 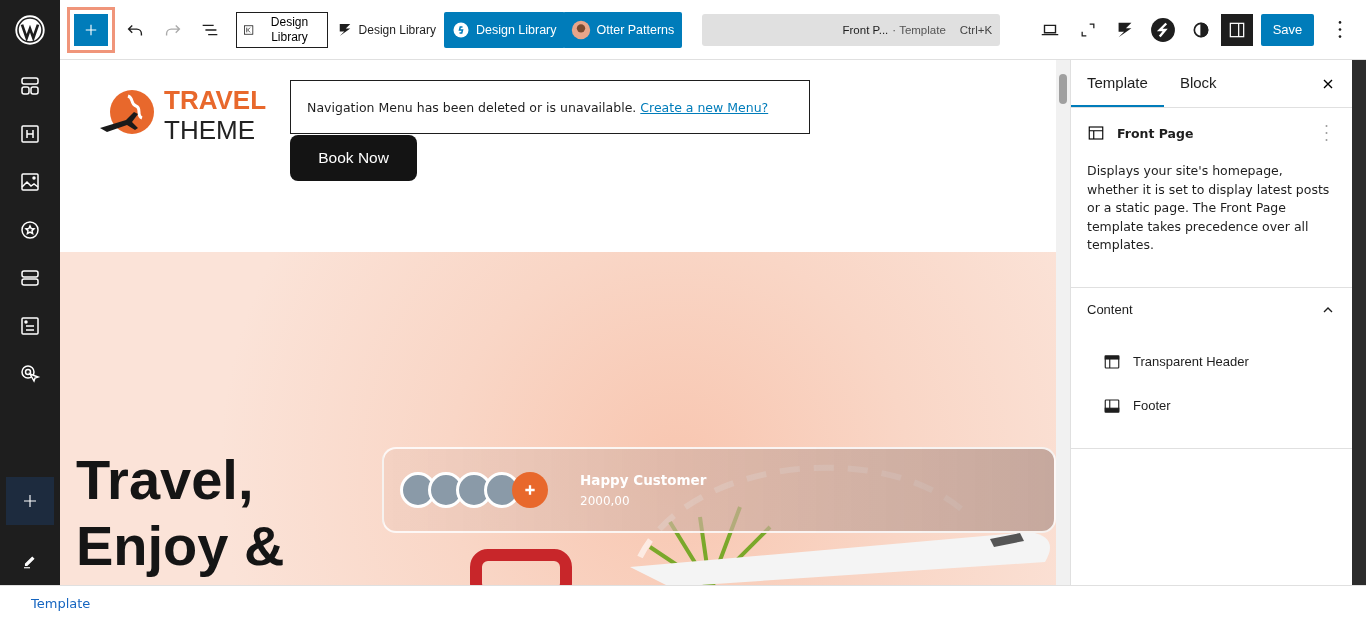 What do you see at coordinates (354, 158) in the screenshot?
I see `book-now-button: Book Now` at bounding box center [354, 158].